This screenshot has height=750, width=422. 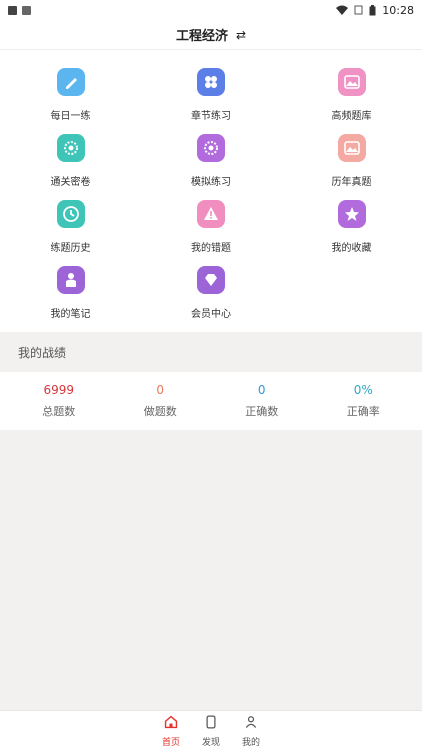 What do you see at coordinates (211, 182) in the screenshot?
I see `feature-label: 模拟练习` at bounding box center [211, 182].